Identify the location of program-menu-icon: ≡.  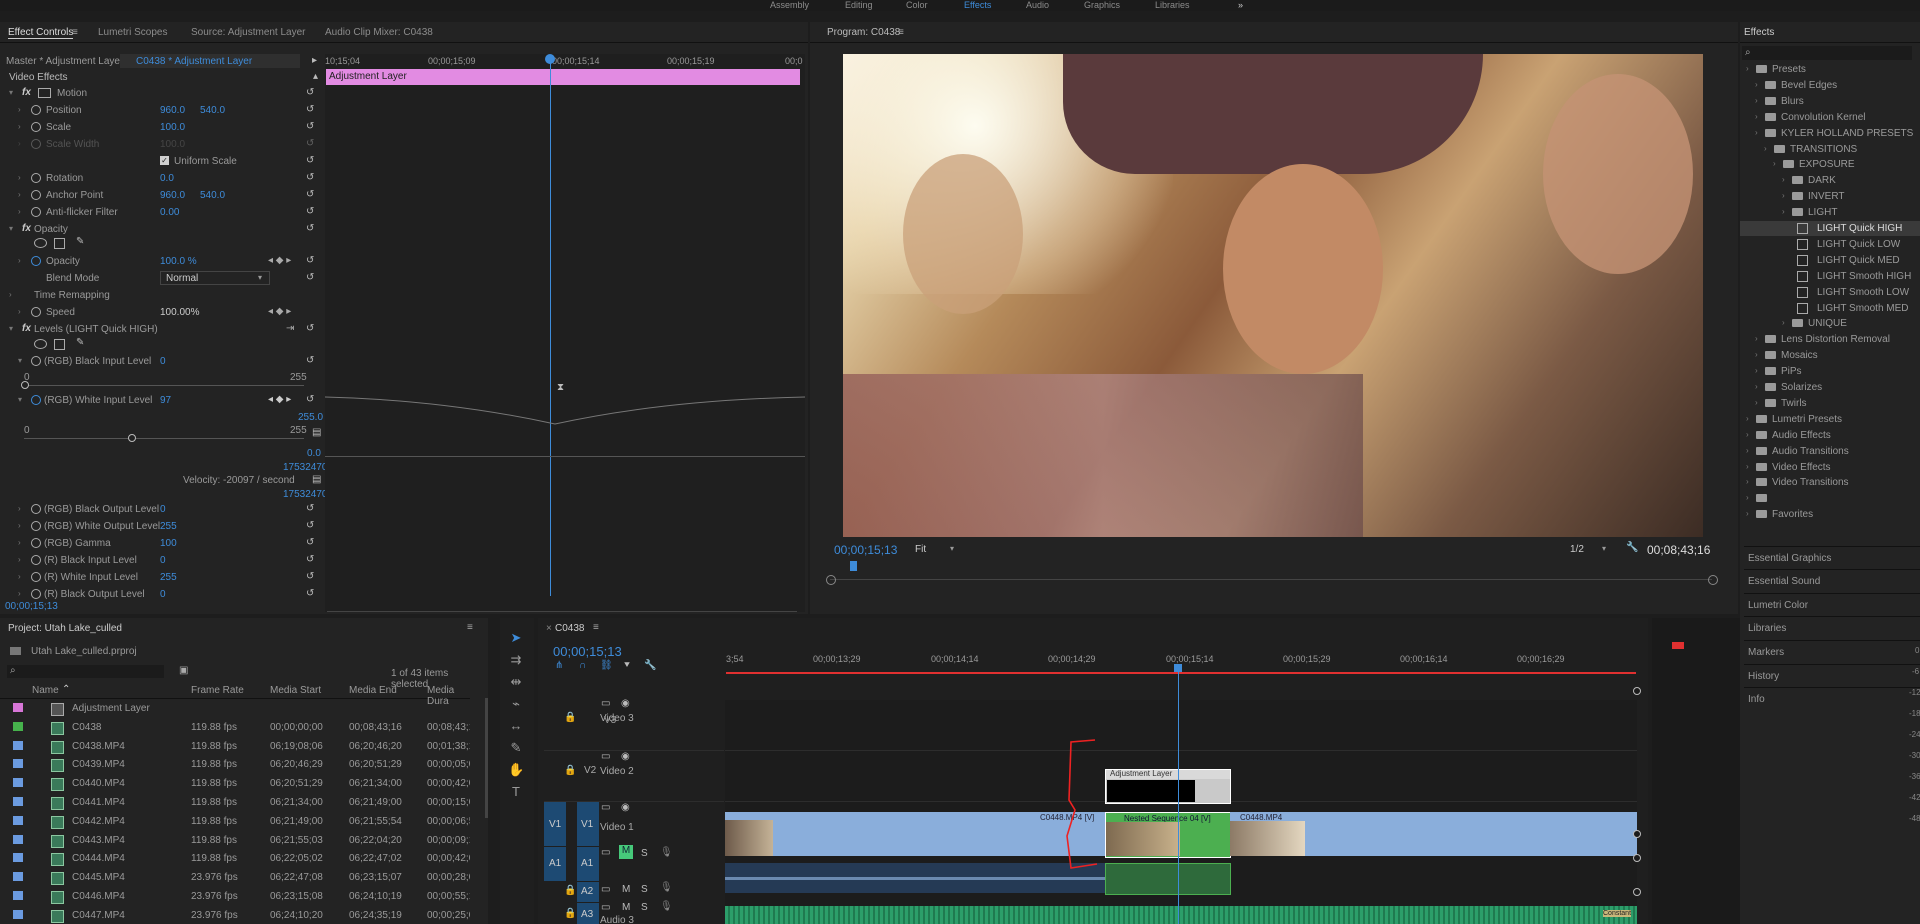
(901, 32).